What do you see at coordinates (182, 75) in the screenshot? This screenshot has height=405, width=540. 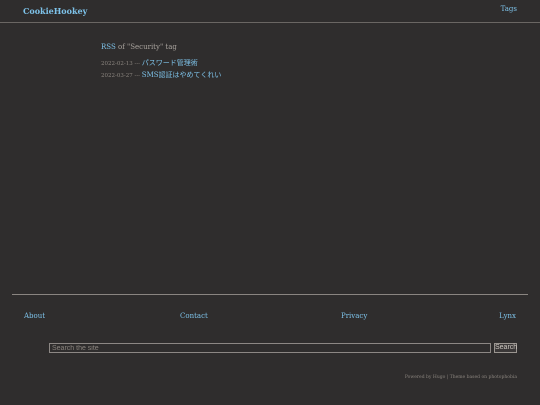 I see `post-title-link: SMS認証はやめてくれい` at bounding box center [182, 75].